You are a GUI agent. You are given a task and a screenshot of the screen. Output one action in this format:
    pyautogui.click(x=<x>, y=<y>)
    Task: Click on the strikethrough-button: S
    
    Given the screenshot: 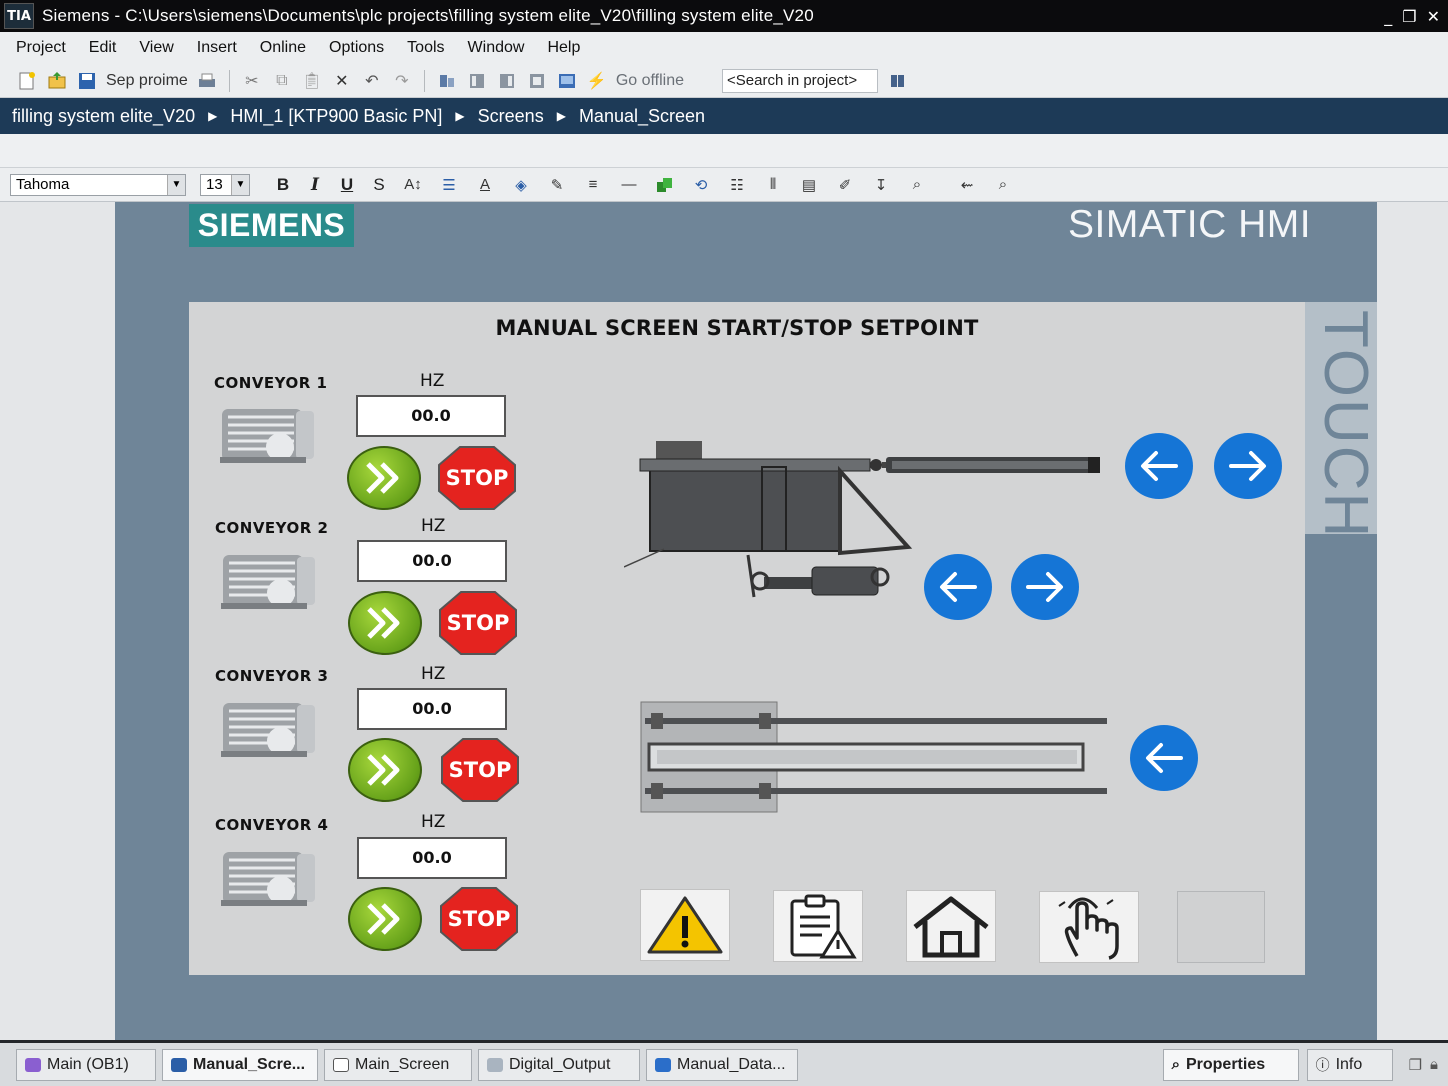 What is the action you would take?
    pyautogui.click(x=379, y=185)
    